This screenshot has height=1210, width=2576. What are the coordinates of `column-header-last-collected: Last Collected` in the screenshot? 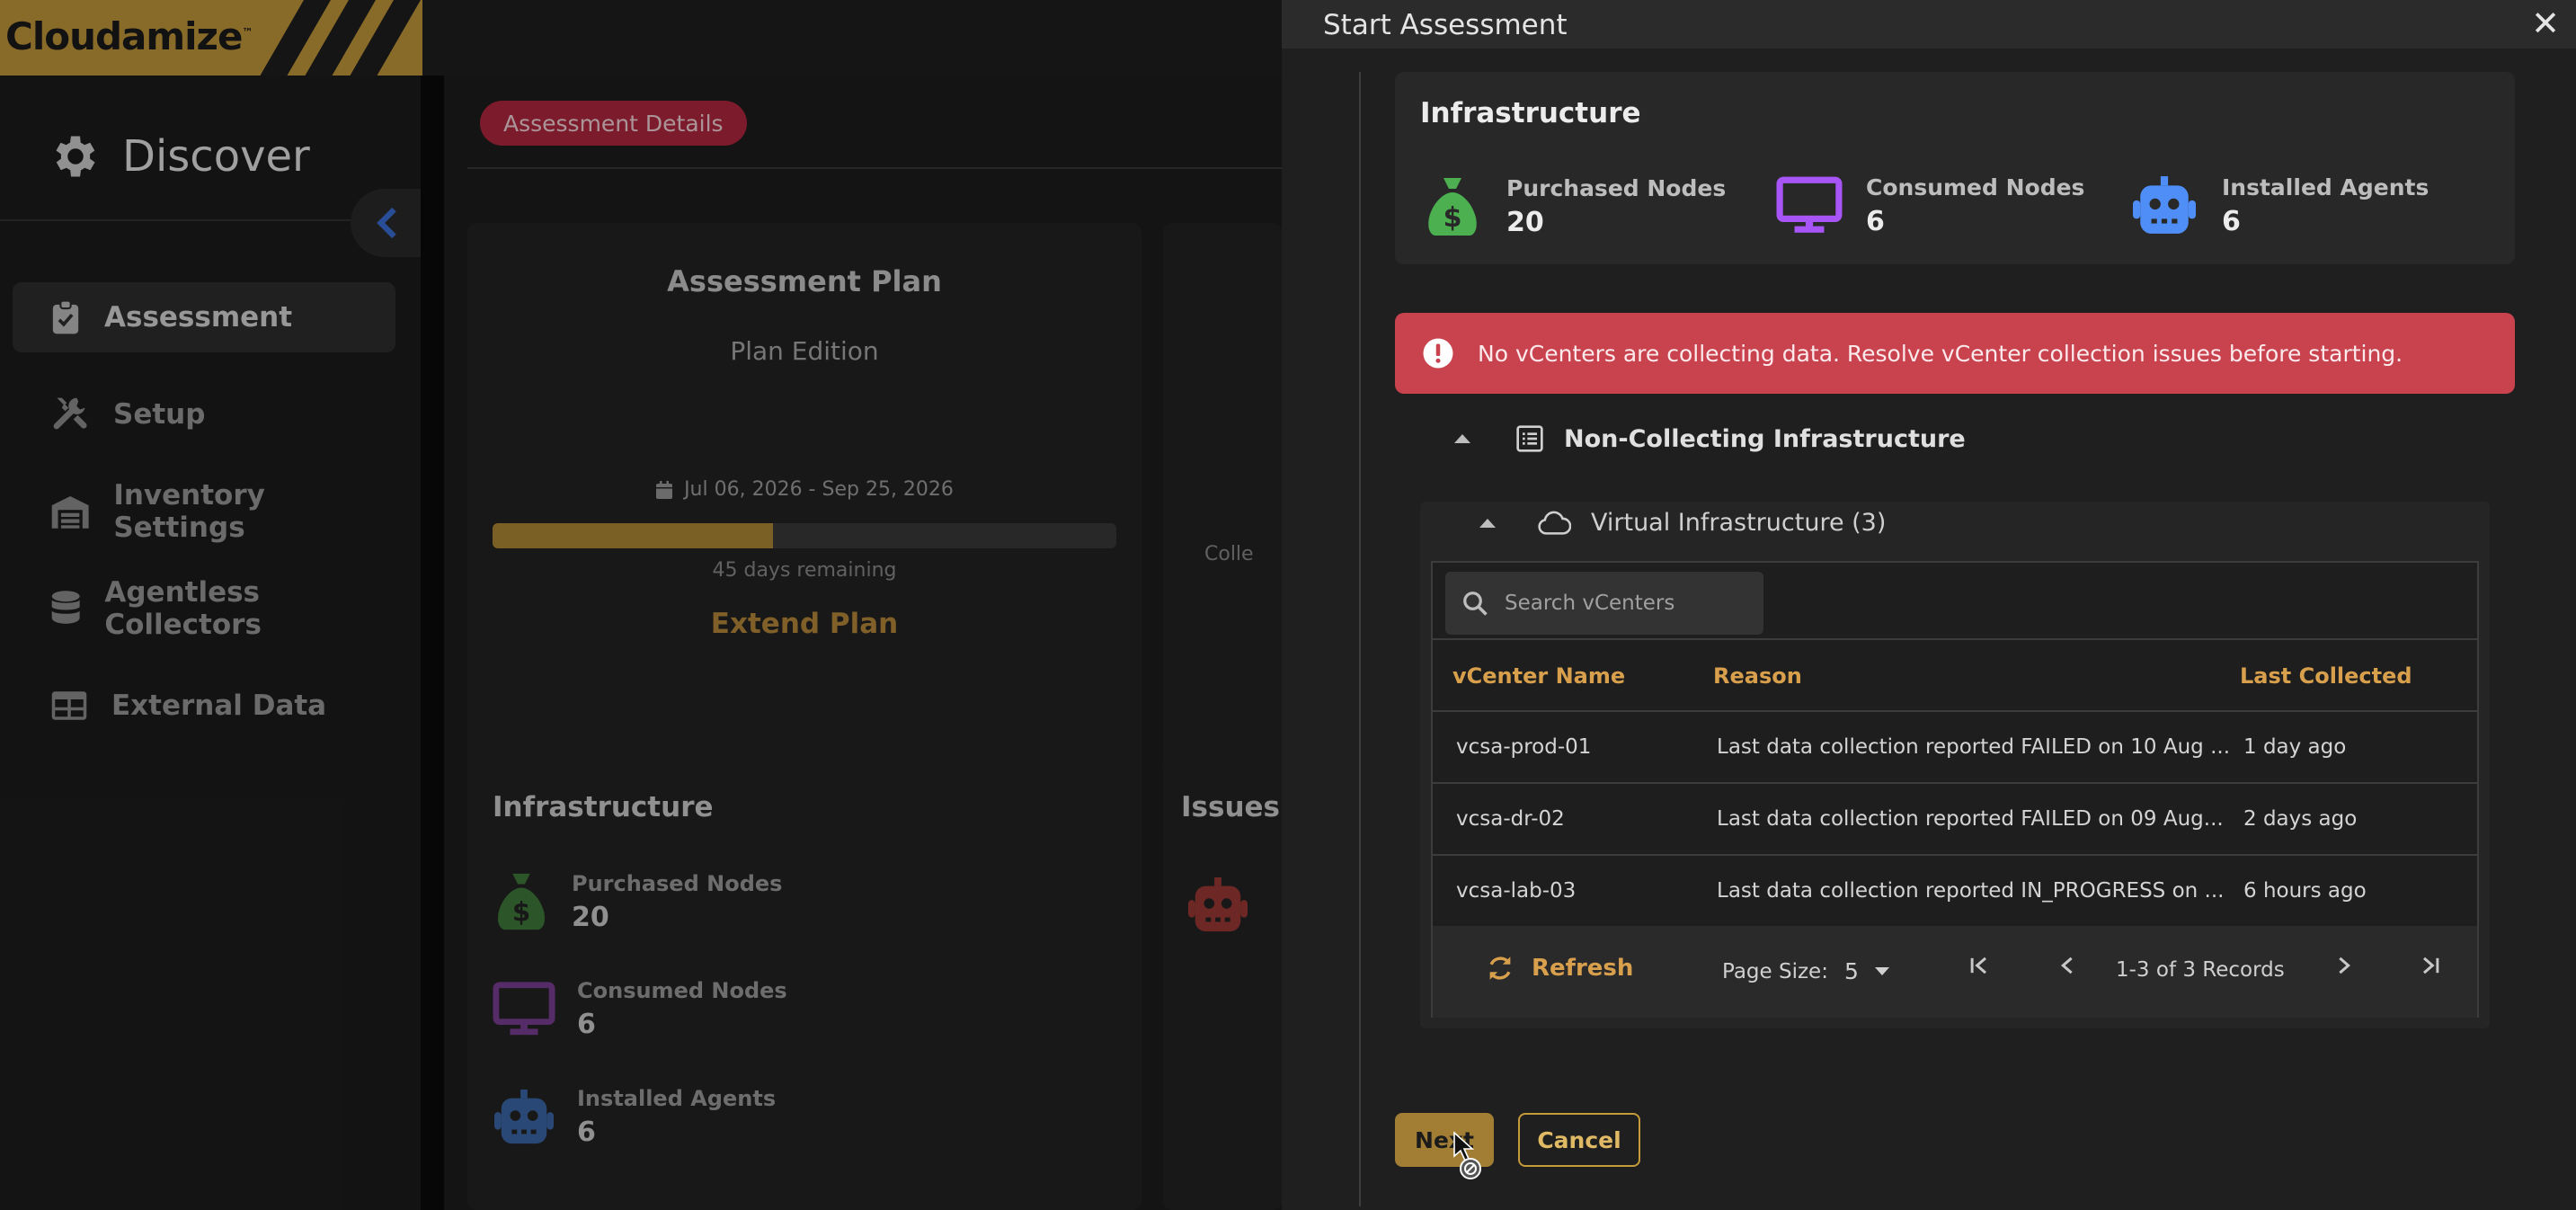 It's located at (2326, 676).